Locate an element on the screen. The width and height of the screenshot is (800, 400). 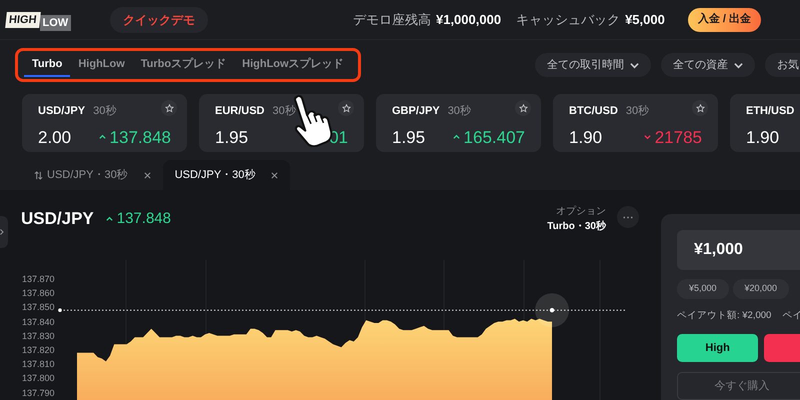
axis-label: 137.840 is located at coordinates (38, 322).